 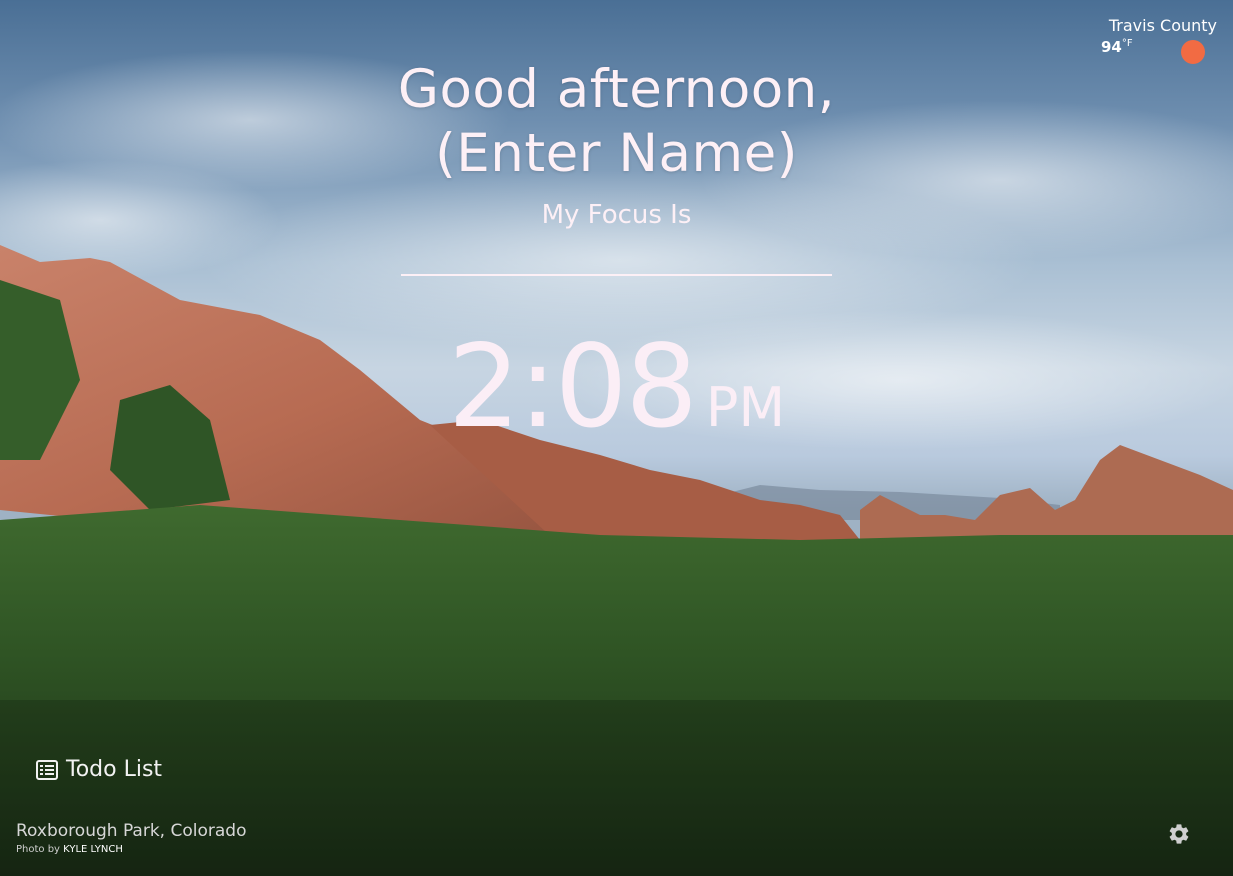 What do you see at coordinates (1127, 43) in the screenshot?
I see `weather-unit: °F` at bounding box center [1127, 43].